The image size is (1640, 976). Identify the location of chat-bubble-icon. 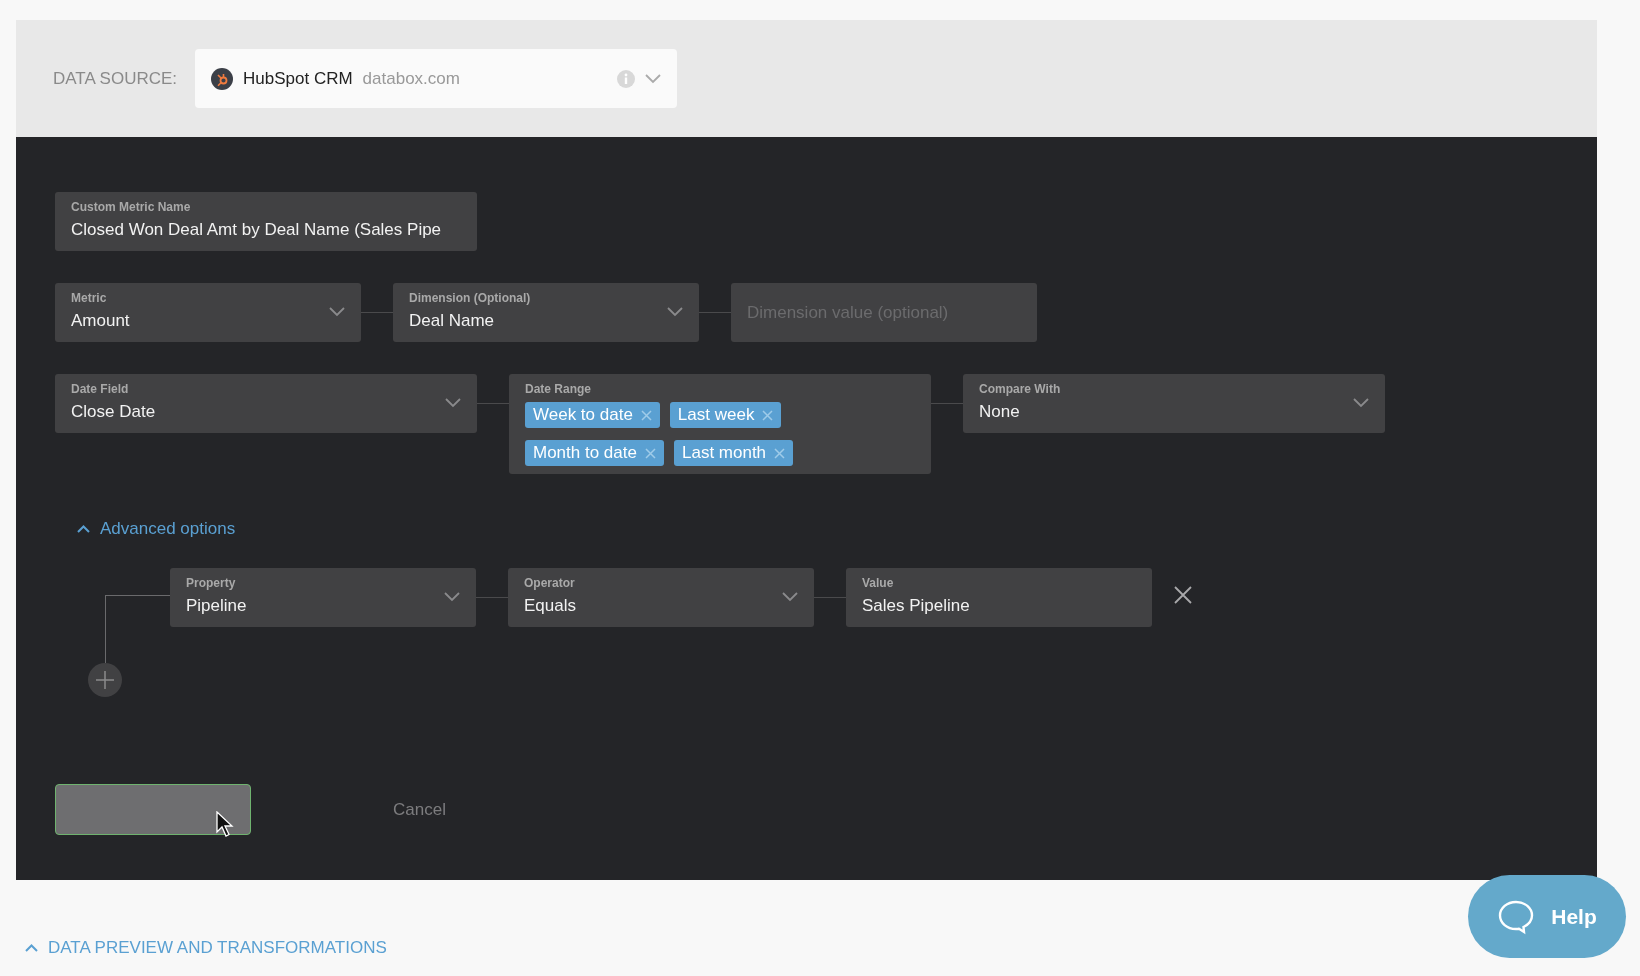
(1516, 916).